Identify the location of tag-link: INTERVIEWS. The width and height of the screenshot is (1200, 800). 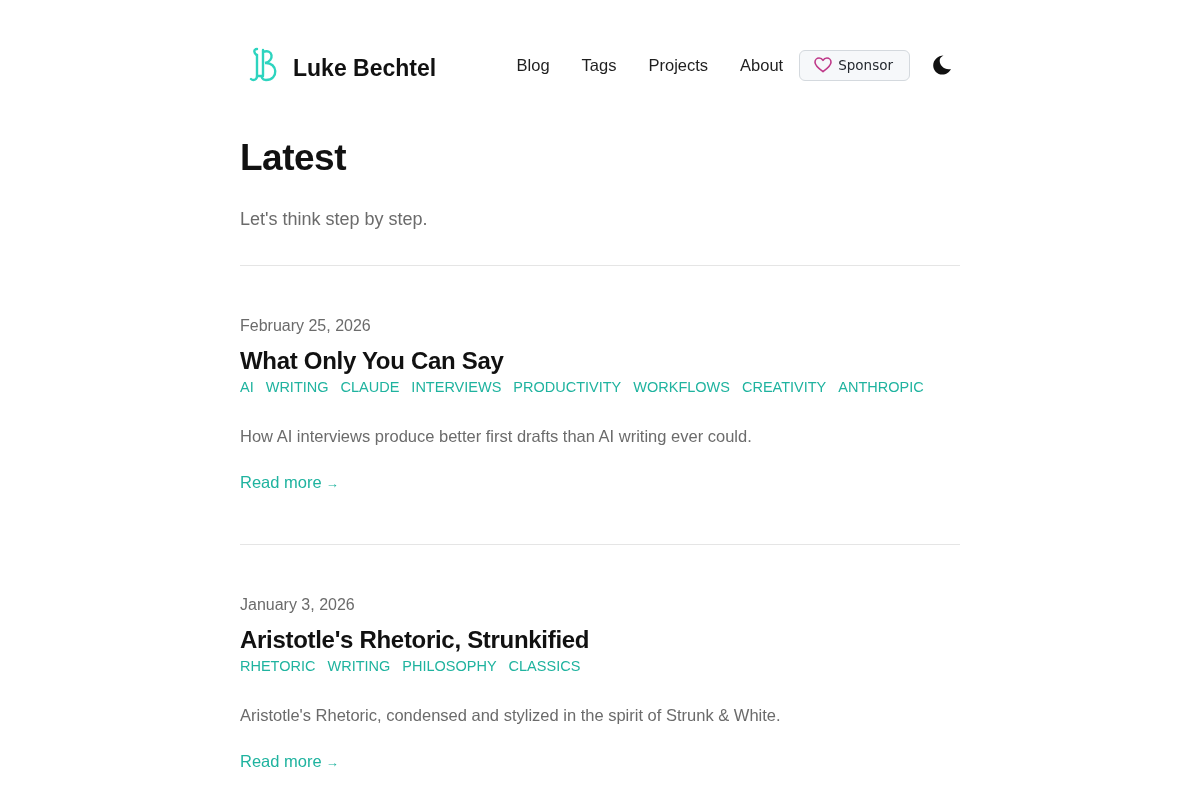
(456, 387).